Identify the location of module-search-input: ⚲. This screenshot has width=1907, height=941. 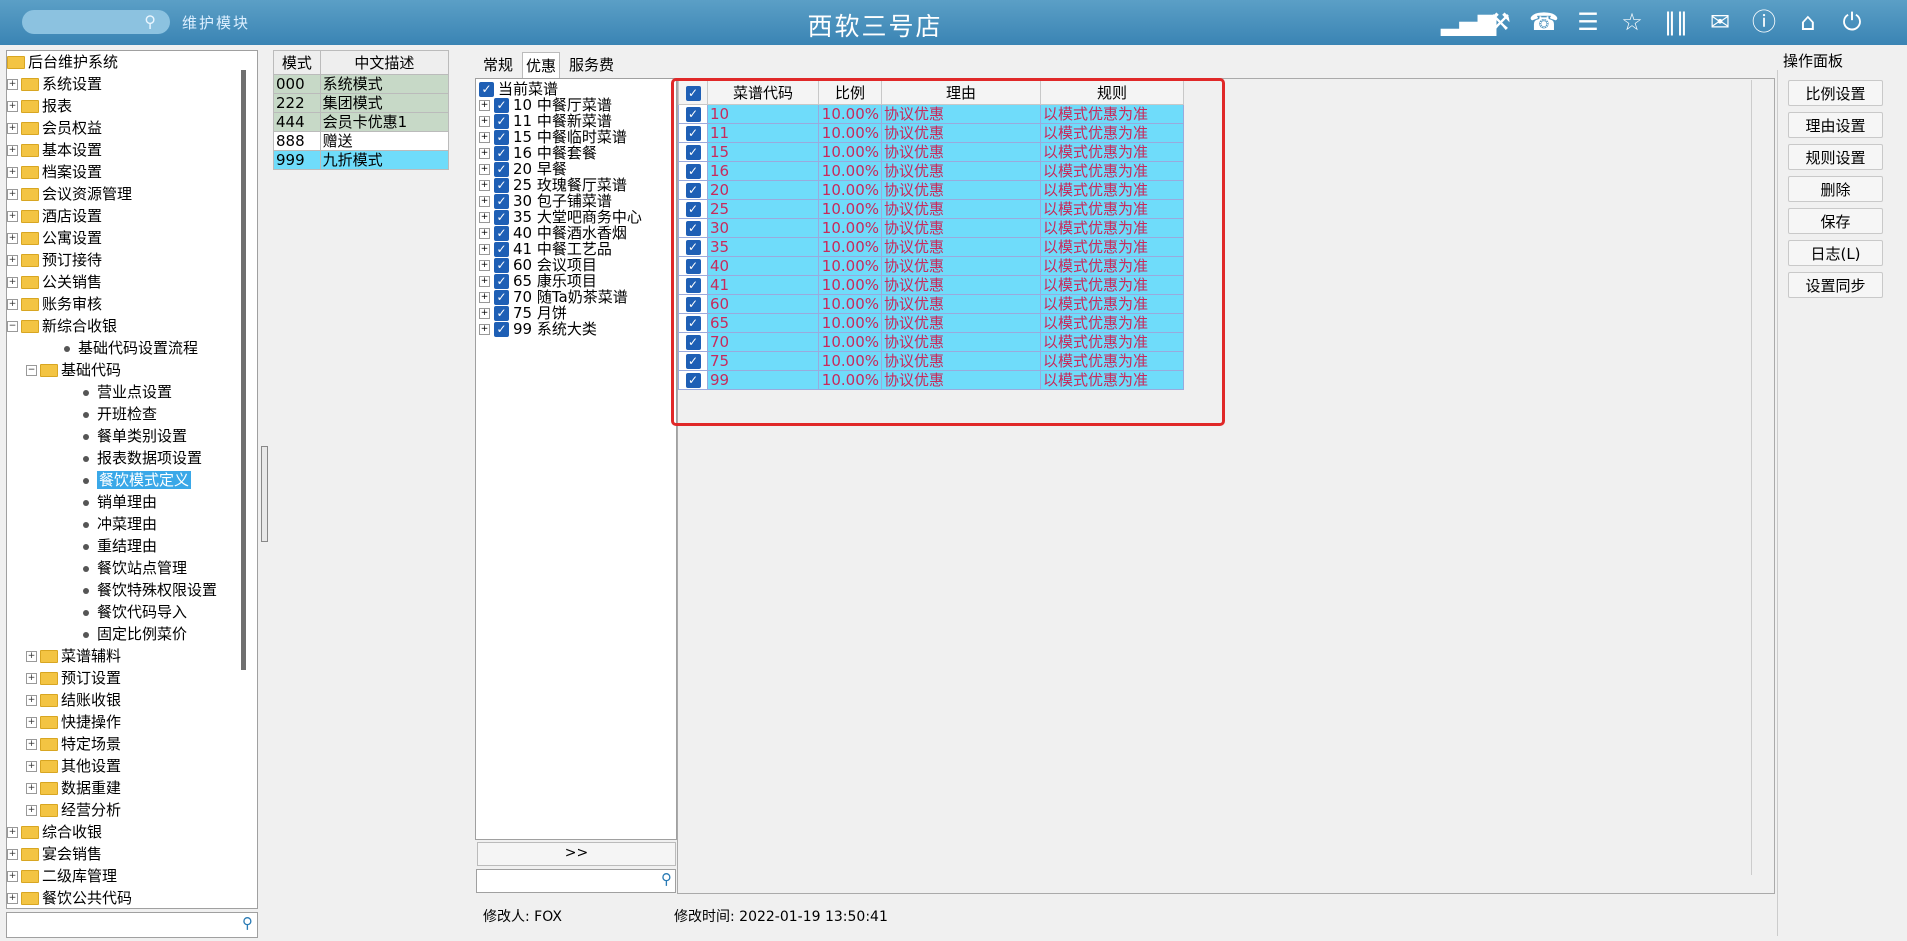
(96, 22).